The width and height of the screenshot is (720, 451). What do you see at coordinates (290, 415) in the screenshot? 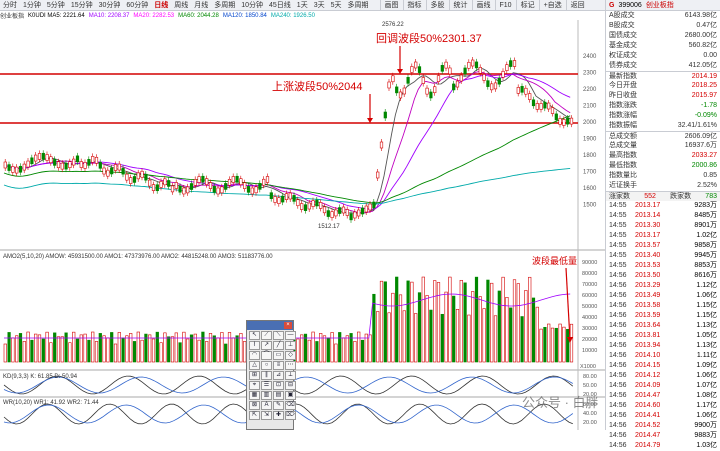
I see `drawing-tool-icon: ⌦` at bounding box center [290, 415].